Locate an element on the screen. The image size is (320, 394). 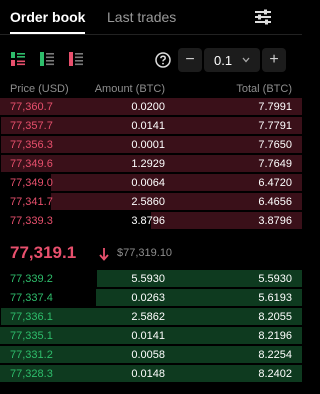
bid-row: 77,328.3 0.0148 8.2402 is located at coordinates (151, 374).